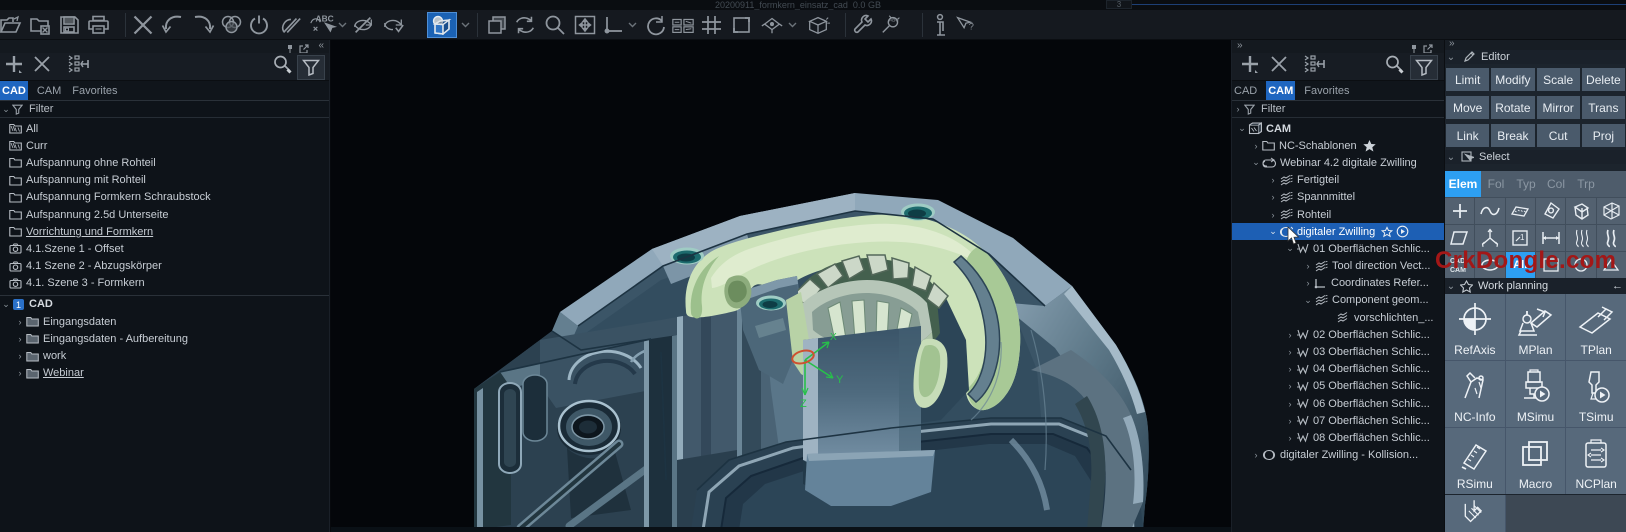 The image size is (1626, 532). I want to click on svg-text: Z, so click(803, 404).